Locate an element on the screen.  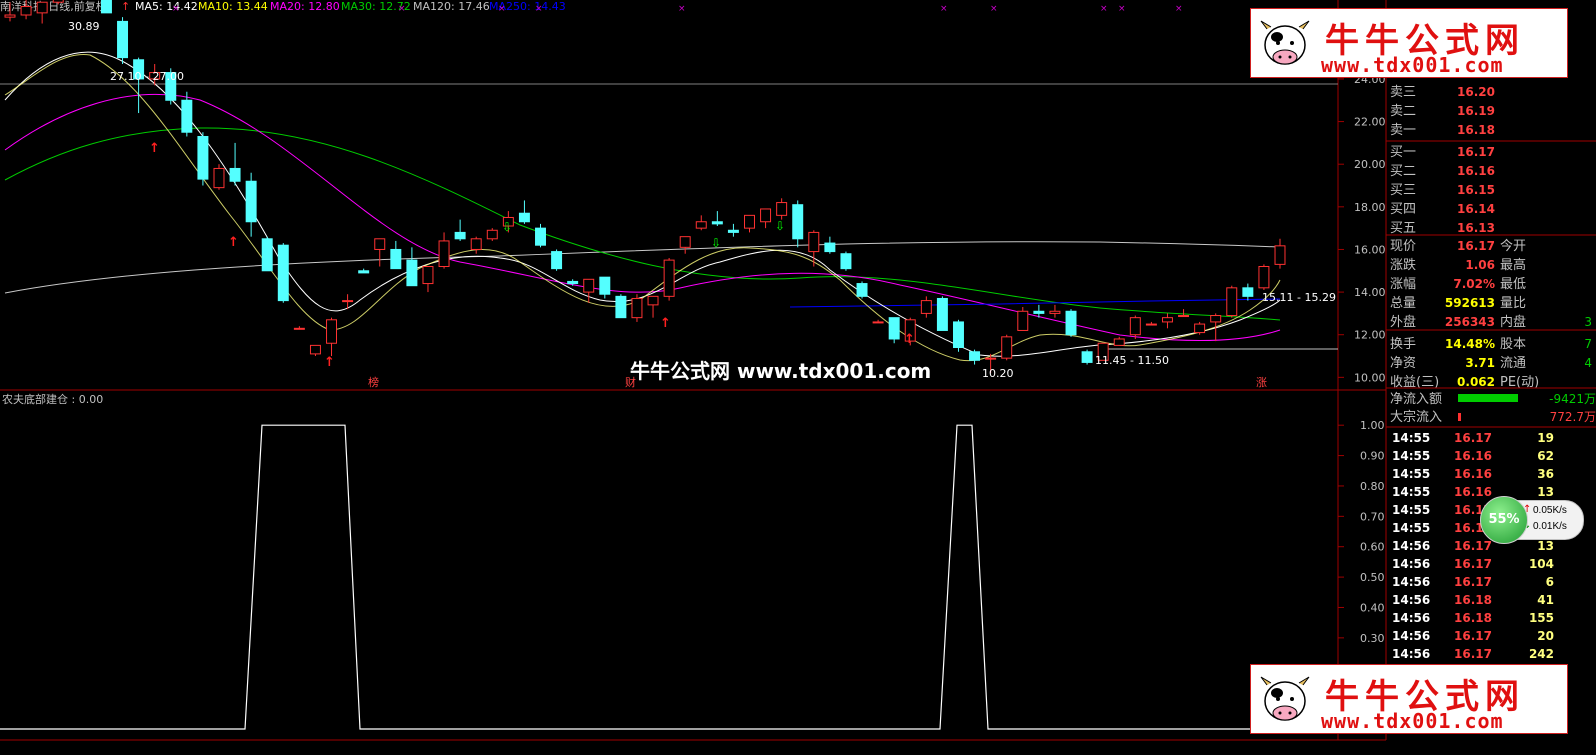
tick-row: 14:56 16.17 104 is located at coordinates (1473, 564).